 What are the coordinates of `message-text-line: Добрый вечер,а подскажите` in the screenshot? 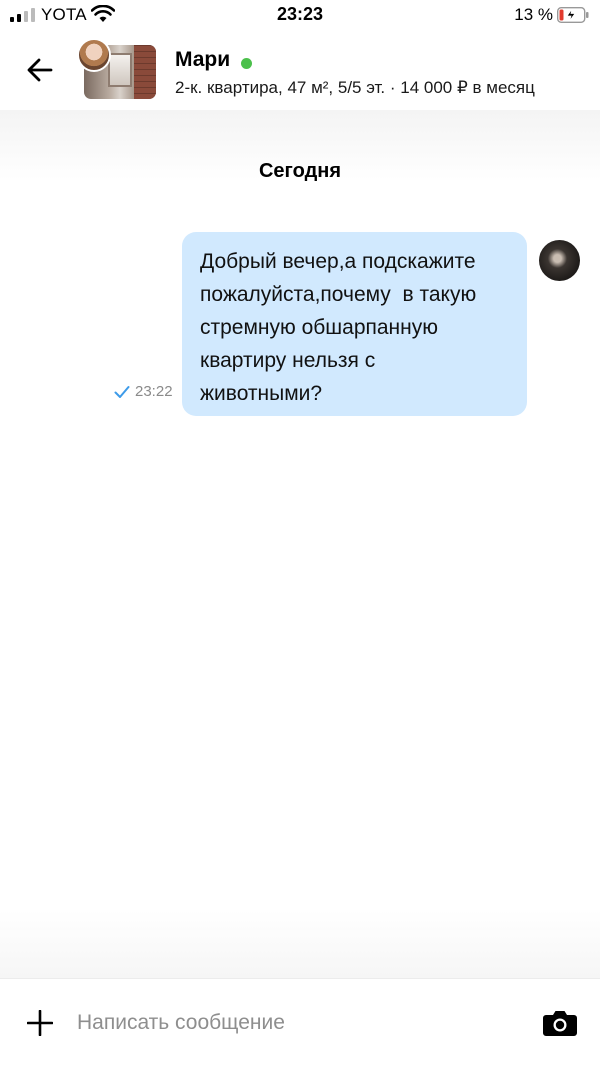 It's located at (338, 261).